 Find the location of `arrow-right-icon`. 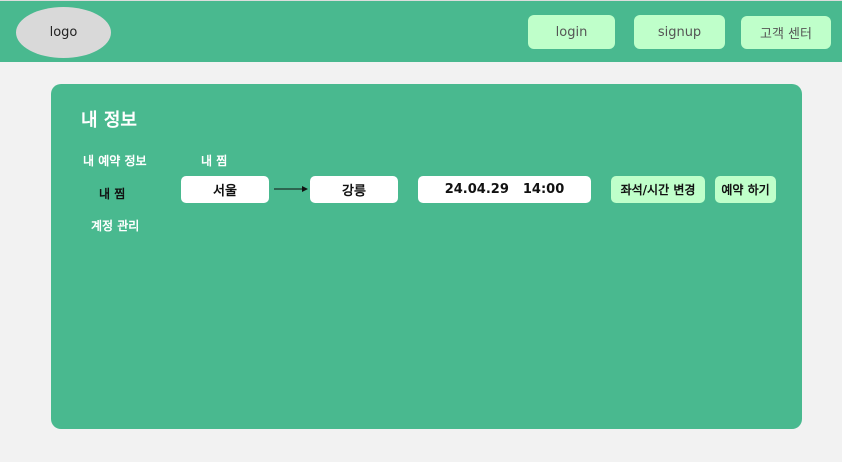

arrow-right-icon is located at coordinates (291, 189).